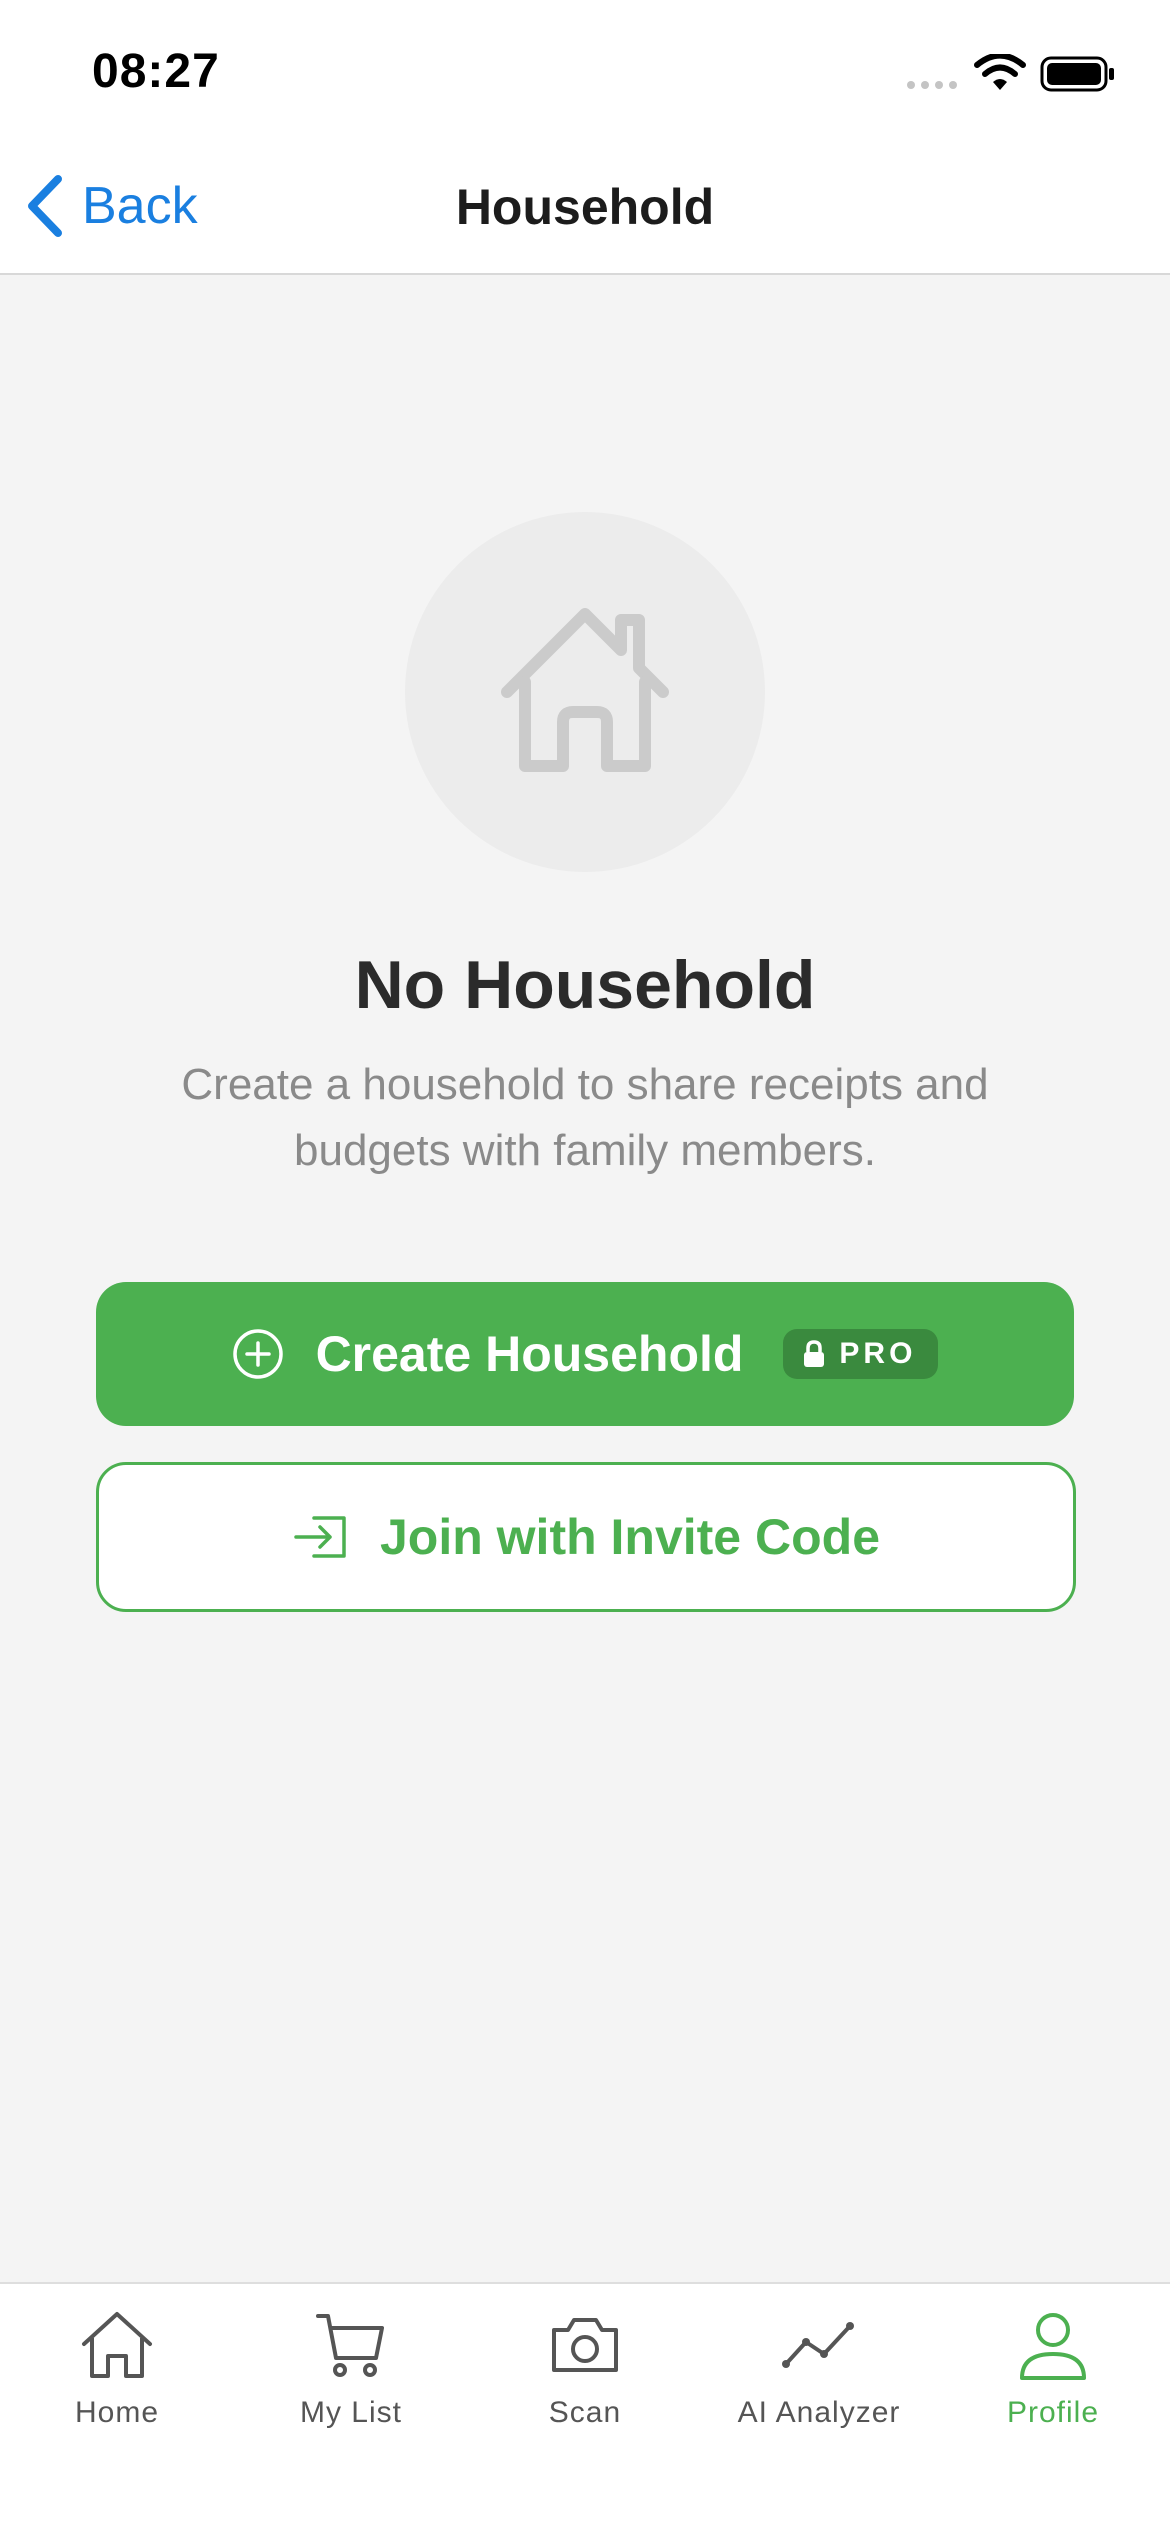 The height and width of the screenshot is (2534, 1170). I want to click on status-bar: 08:27, so click(585, 71).